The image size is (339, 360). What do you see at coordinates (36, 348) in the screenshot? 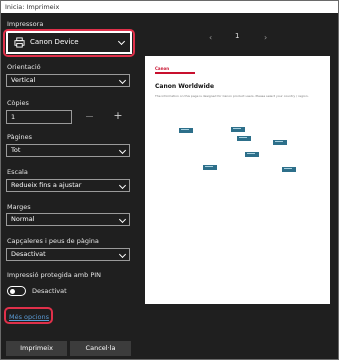
I see `print-button: Imprimeix` at bounding box center [36, 348].